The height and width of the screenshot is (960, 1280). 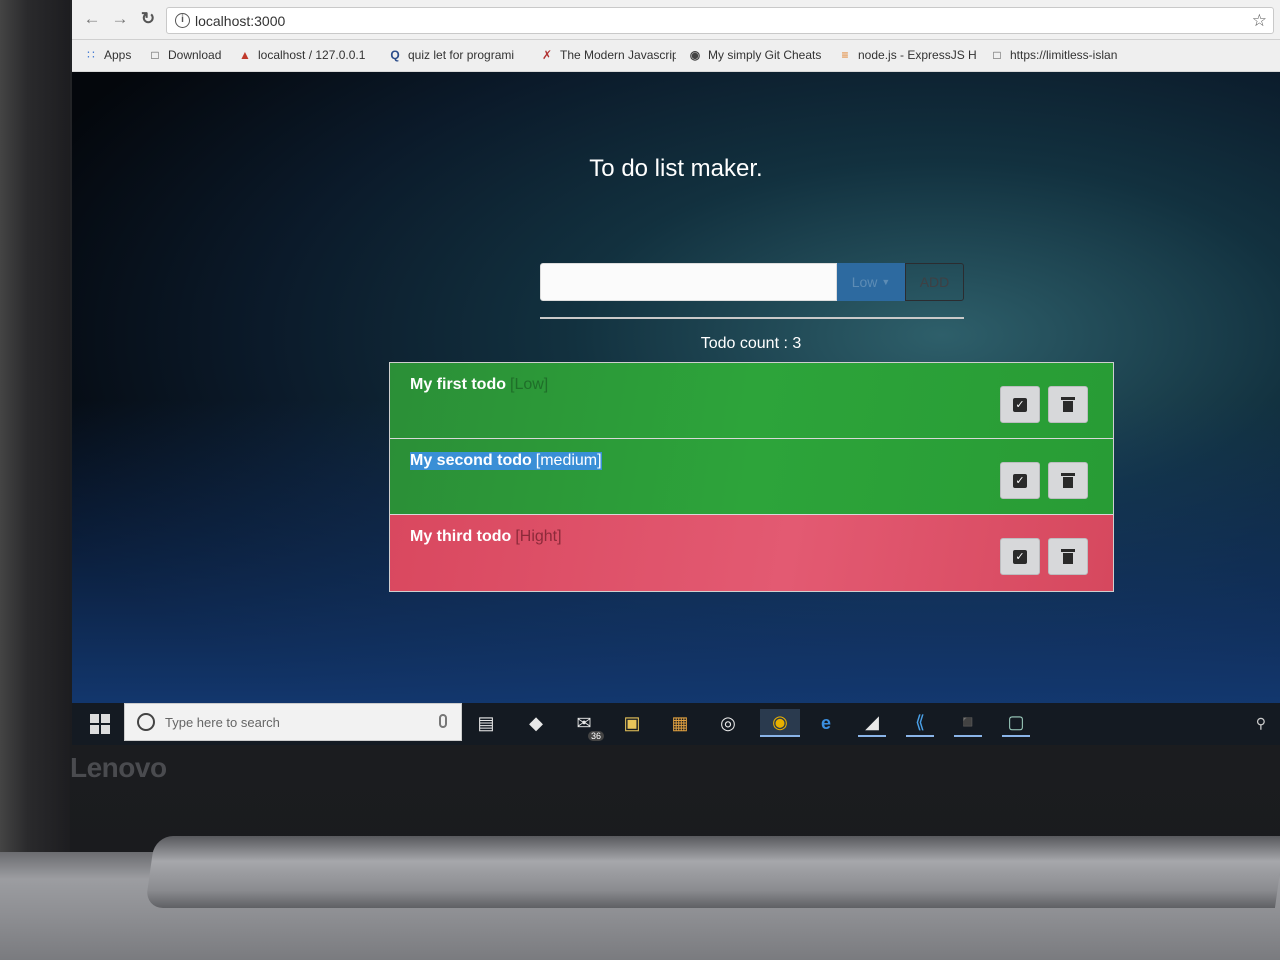 What do you see at coordinates (632, 723) in the screenshot?
I see `file-explorer-icon: ▣` at bounding box center [632, 723].